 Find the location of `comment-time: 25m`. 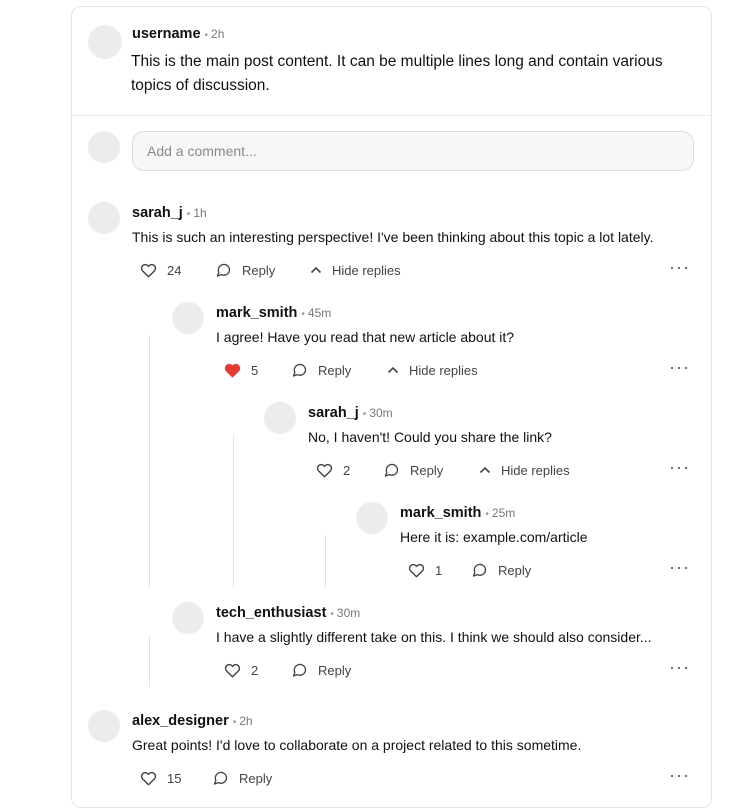

comment-time: 25m is located at coordinates (500, 513).